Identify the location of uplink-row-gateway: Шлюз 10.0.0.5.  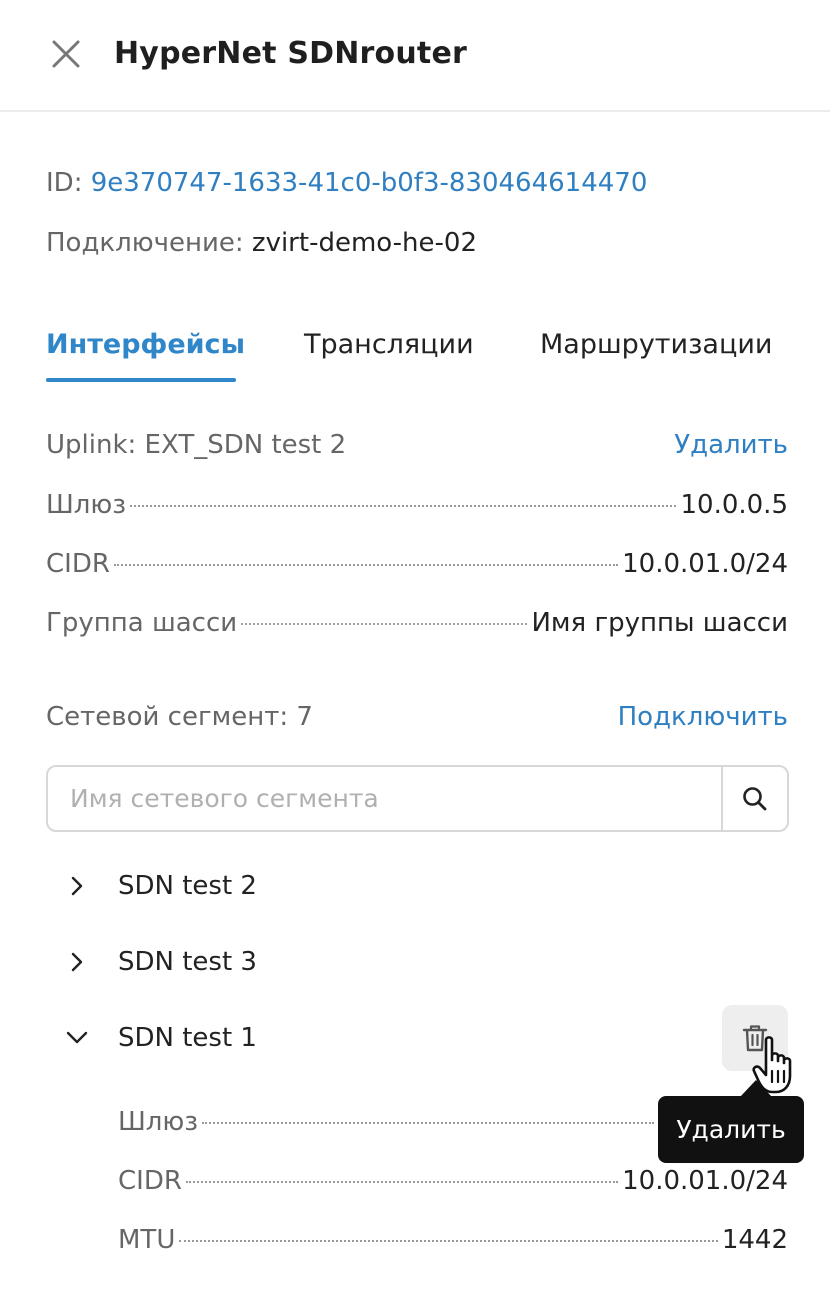
(417, 505).